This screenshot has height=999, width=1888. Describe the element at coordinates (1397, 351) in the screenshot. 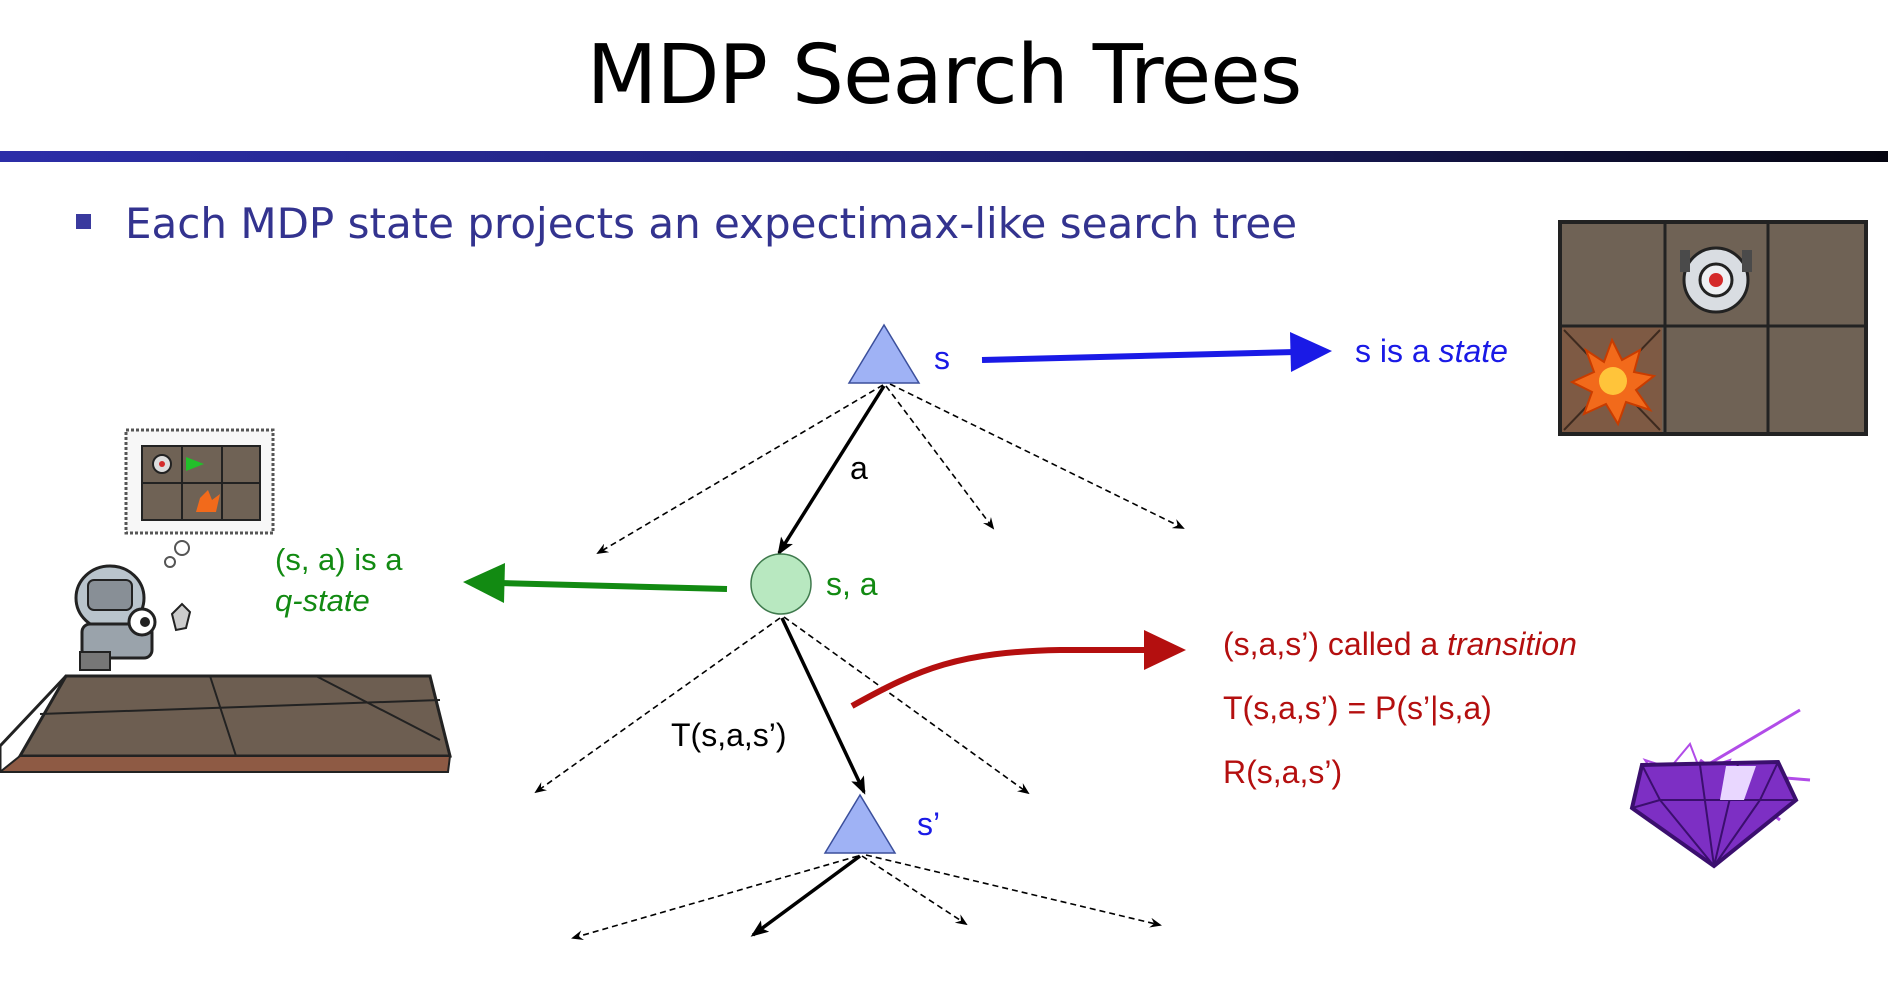

I see `state-annotation-prefix: s is a` at that location.